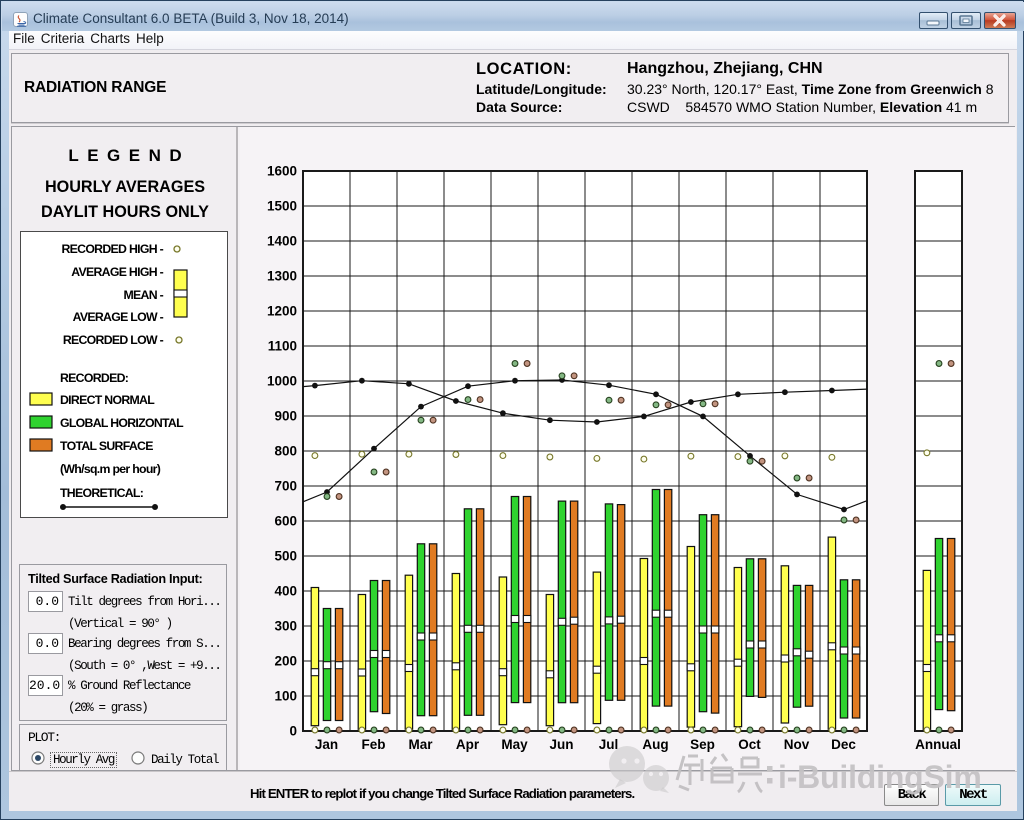 This screenshot has height=820, width=1024. I want to click on svg-text: AVERAGE HIGH -, so click(117, 272).